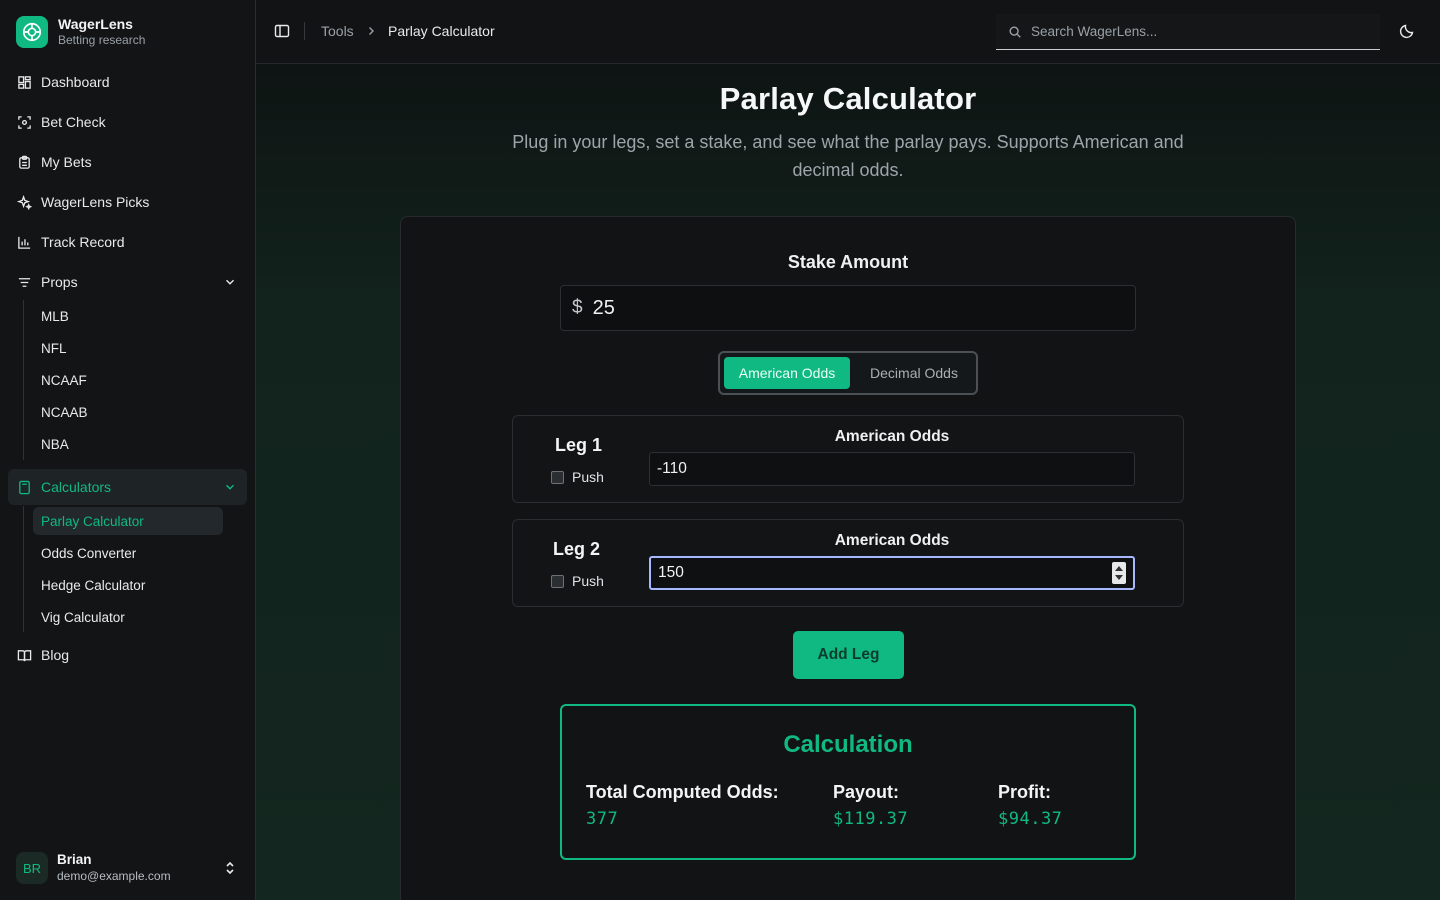 The width and height of the screenshot is (1440, 900). Describe the element at coordinates (871, 819) in the screenshot. I see `payout-value: $119.37` at that location.